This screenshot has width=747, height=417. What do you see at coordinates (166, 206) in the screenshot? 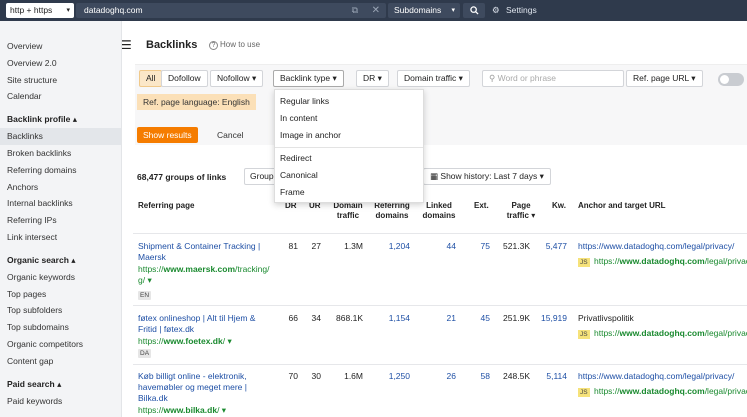
I see `col-referring-page: Referring page` at bounding box center [166, 206].